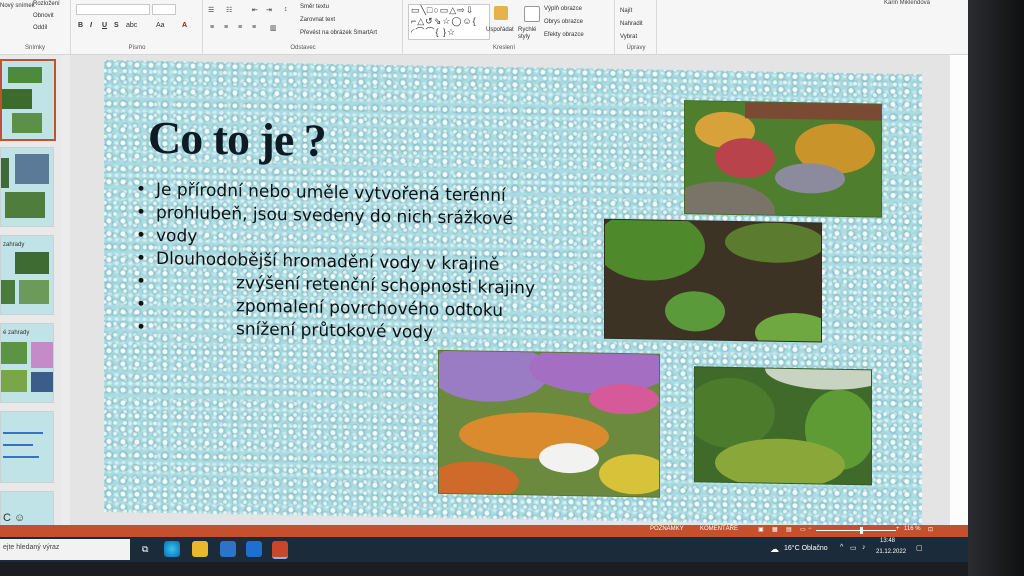 Image resolution: width=1024 pixels, height=576 pixels. What do you see at coordinates (226, 27) in the screenshot?
I see `align-center-icon: ≡` at bounding box center [226, 27].